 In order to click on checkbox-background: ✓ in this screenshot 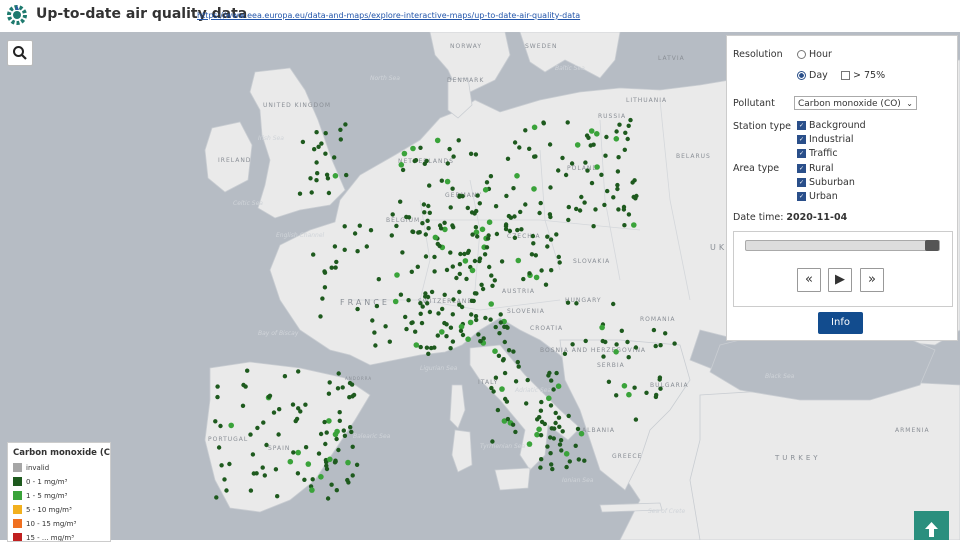, I will do `click(801, 125)`.